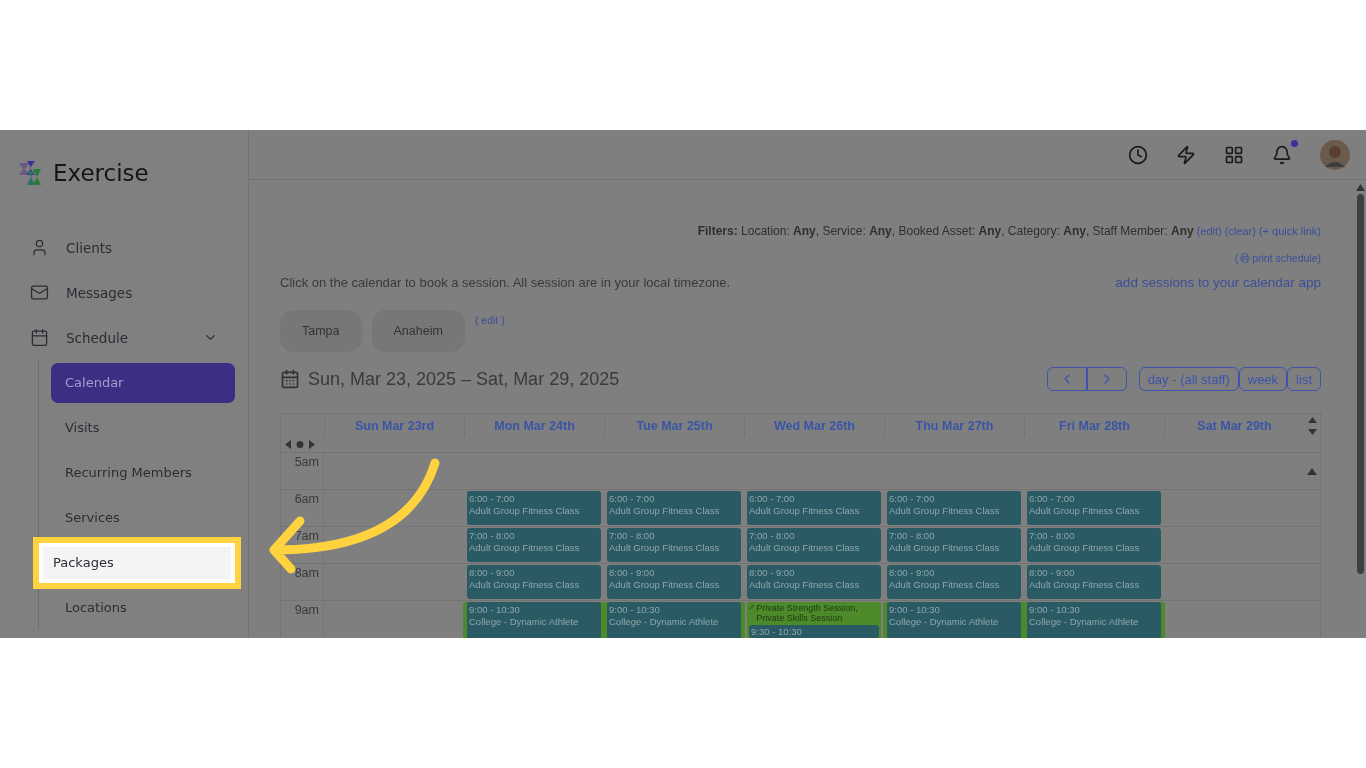 The height and width of the screenshot is (768, 1366). I want to click on day-header: Thu Mar 27th, so click(954, 425).